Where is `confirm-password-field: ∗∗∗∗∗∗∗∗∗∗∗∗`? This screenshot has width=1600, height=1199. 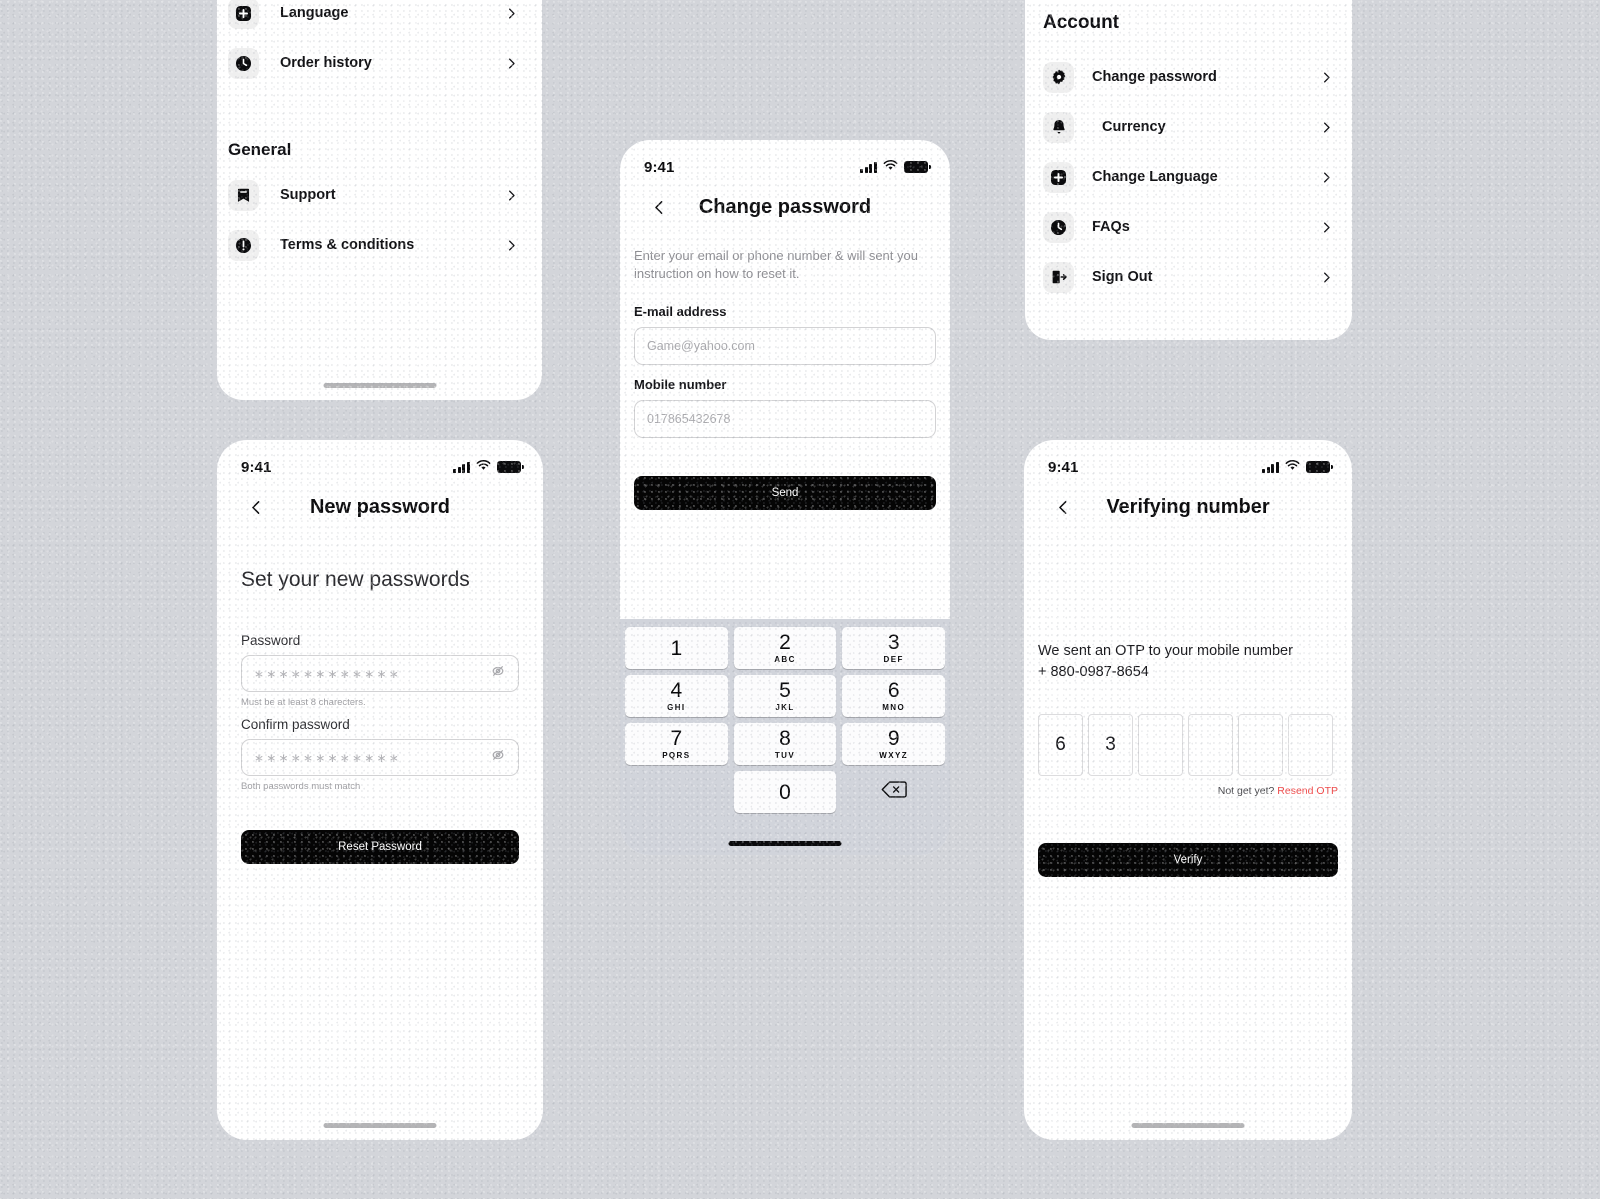 confirm-password-field: ∗∗∗∗∗∗∗∗∗∗∗∗ is located at coordinates (380, 757).